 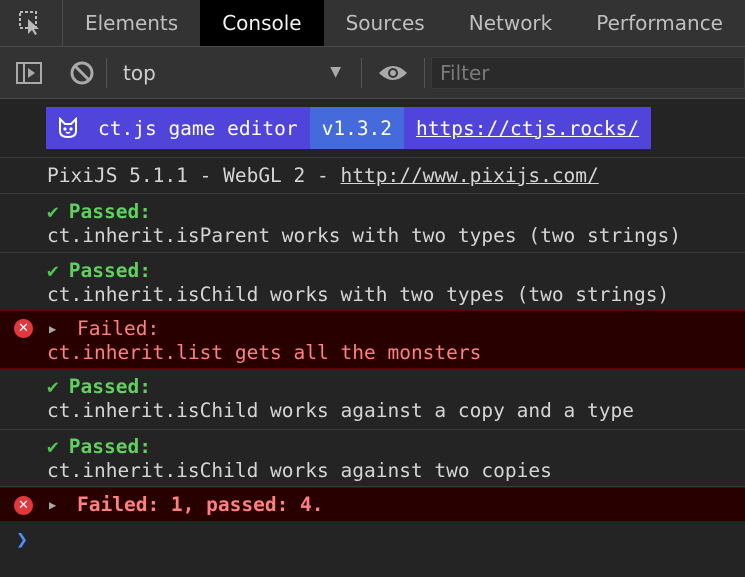 I want to click on log-message: ct.inherit.list gets all the monsters, so click(x=264, y=352).